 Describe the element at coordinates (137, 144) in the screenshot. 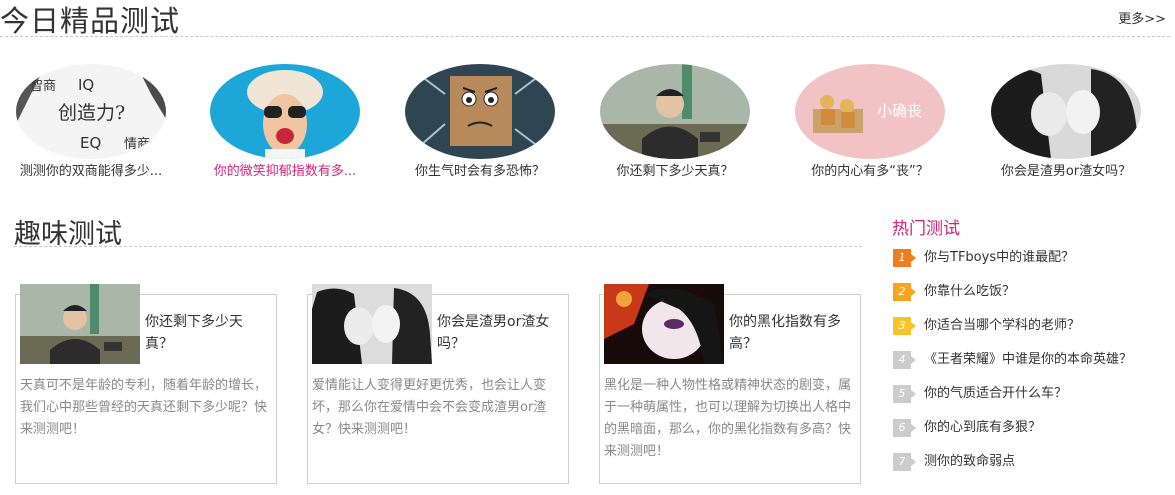

I see `image-text-eq-cn: 情商` at that location.